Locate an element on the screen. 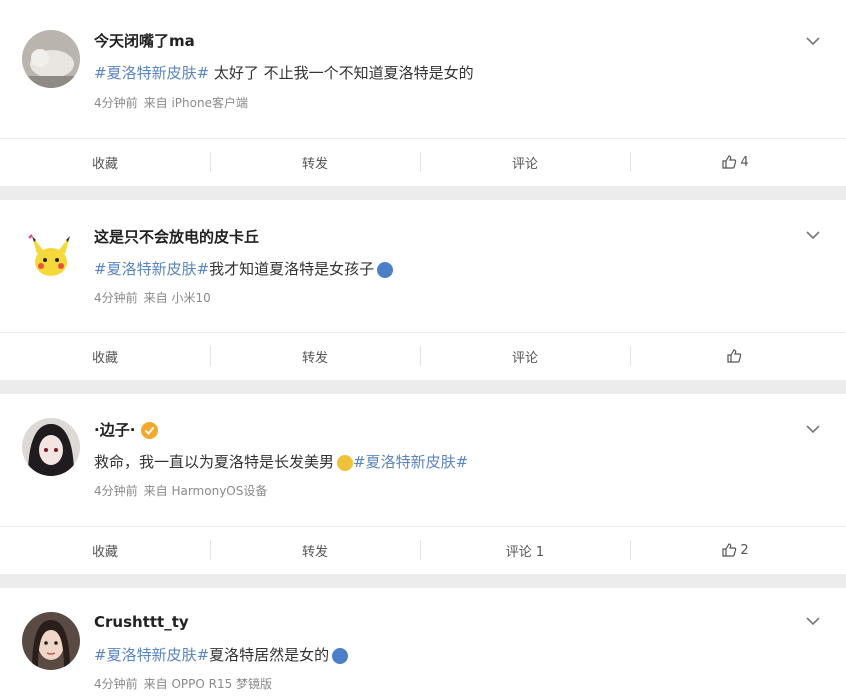 This screenshot has height=700, width=846. username: ·边子· is located at coordinates (126, 429).